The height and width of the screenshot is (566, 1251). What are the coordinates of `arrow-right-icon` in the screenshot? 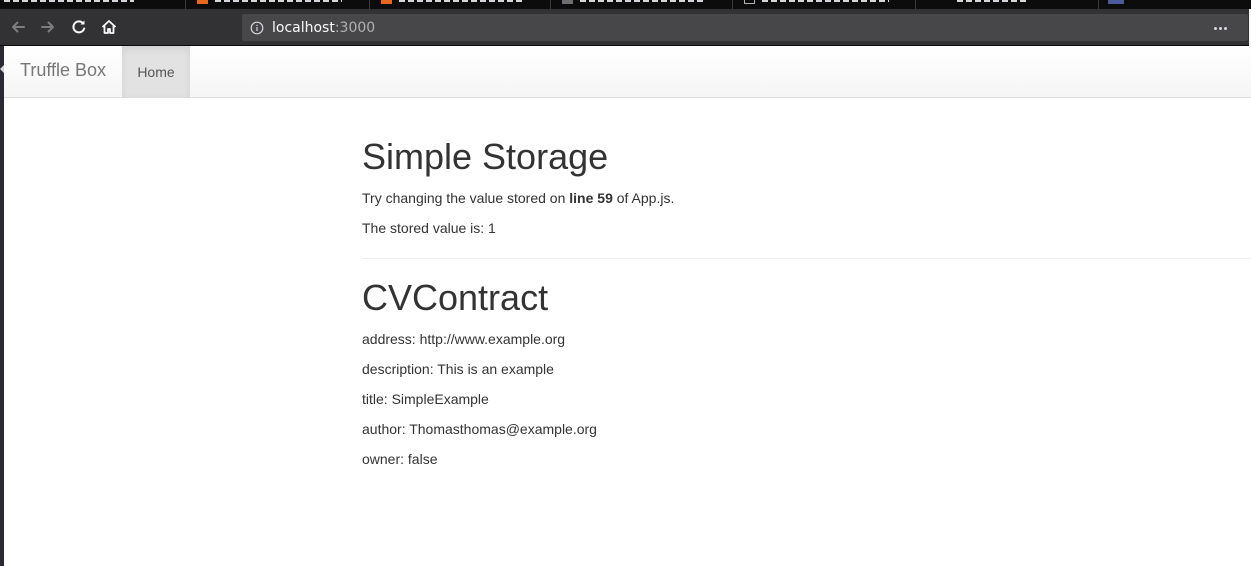 It's located at (47, 27).